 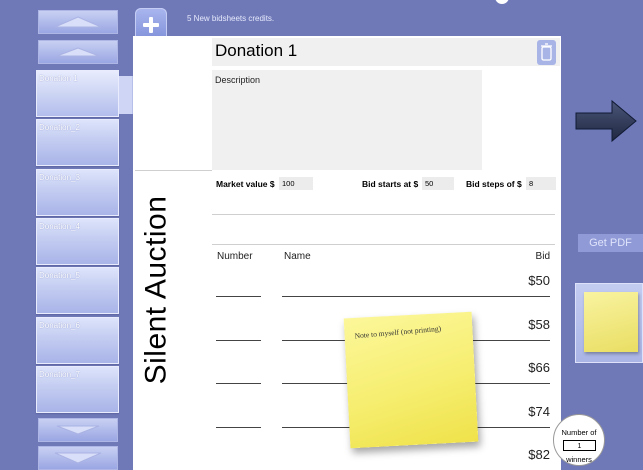 I want to click on right-arrow-icon, so click(x=606, y=121).